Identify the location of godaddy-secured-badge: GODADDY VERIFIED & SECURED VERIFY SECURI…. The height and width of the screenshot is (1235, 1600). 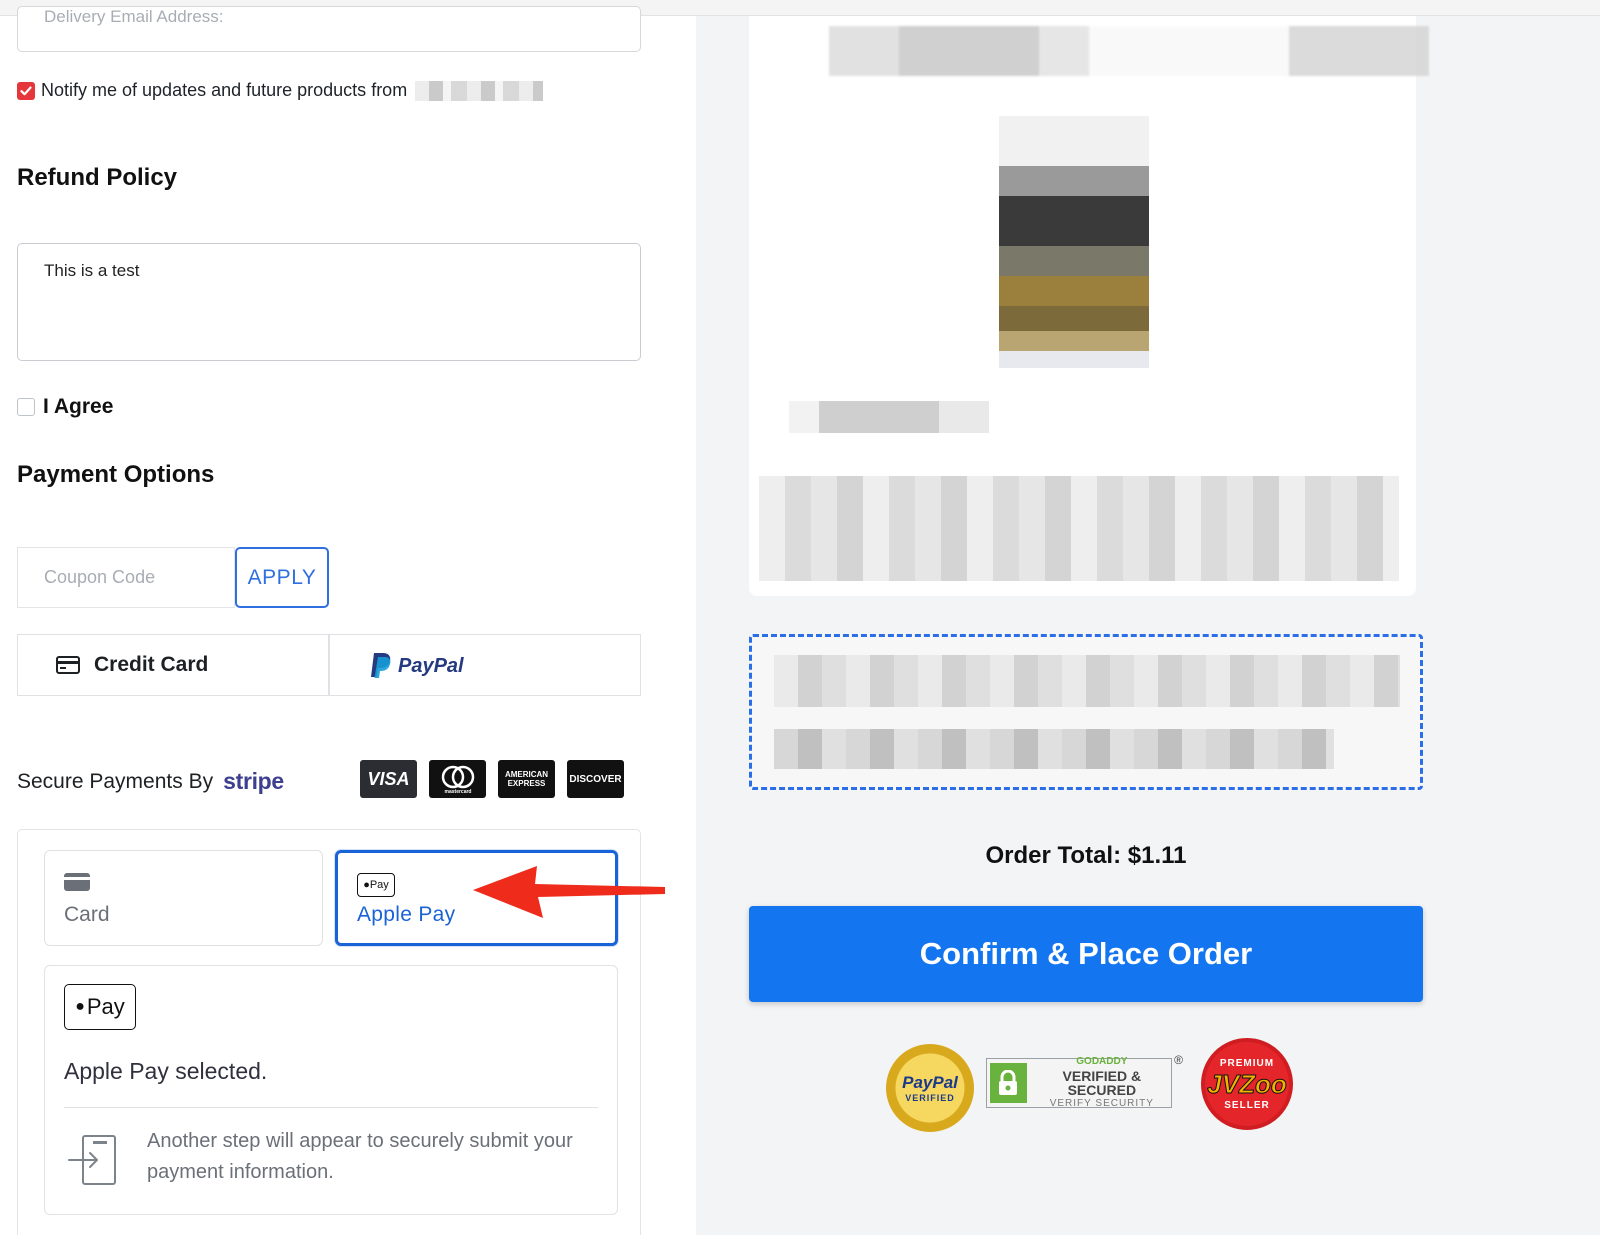
(1084, 1081).